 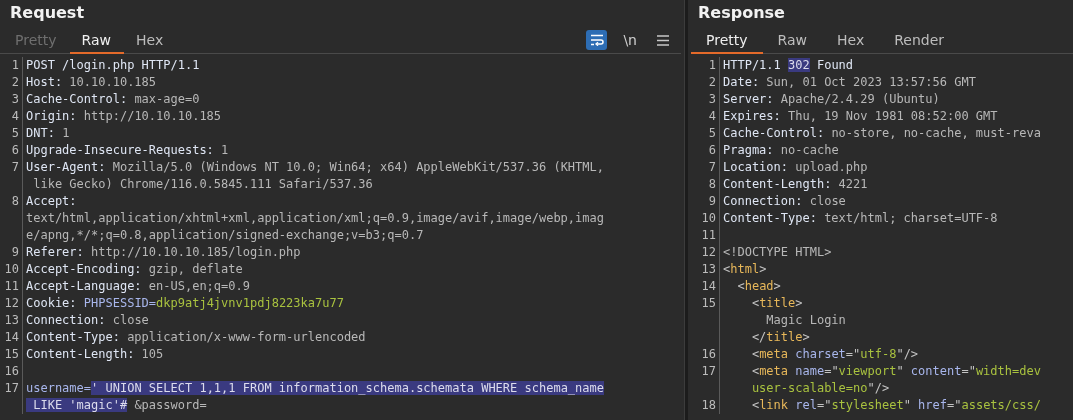 What do you see at coordinates (663, 40) in the screenshot?
I see `menu-icon` at bounding box center [663, 40].